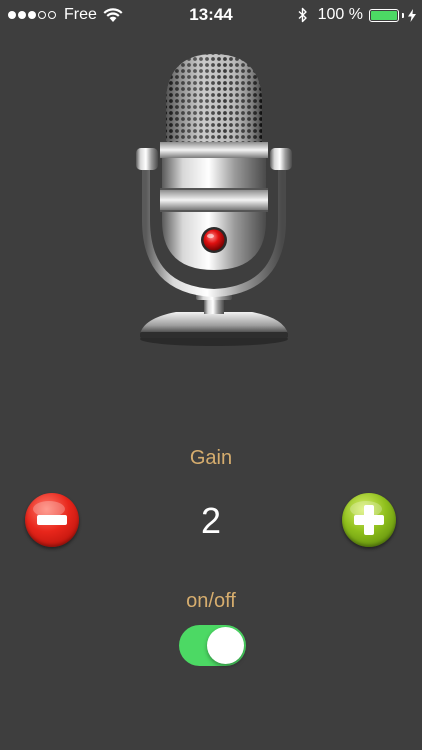 The width and height of the screenshot is (422, 750). I want to click on battery-percent: 100 %, so click(340, 14).